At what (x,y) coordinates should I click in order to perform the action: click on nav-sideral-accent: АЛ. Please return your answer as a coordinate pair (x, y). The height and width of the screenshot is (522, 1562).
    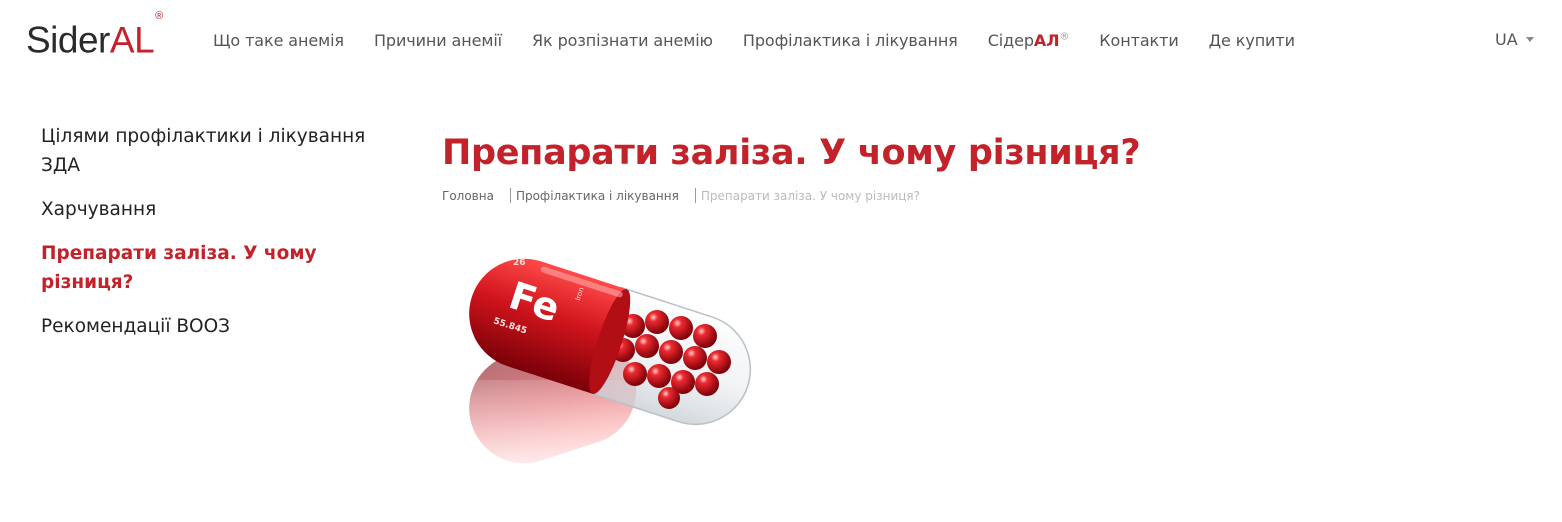
    Looking at the image, I should click on (1046, 40).